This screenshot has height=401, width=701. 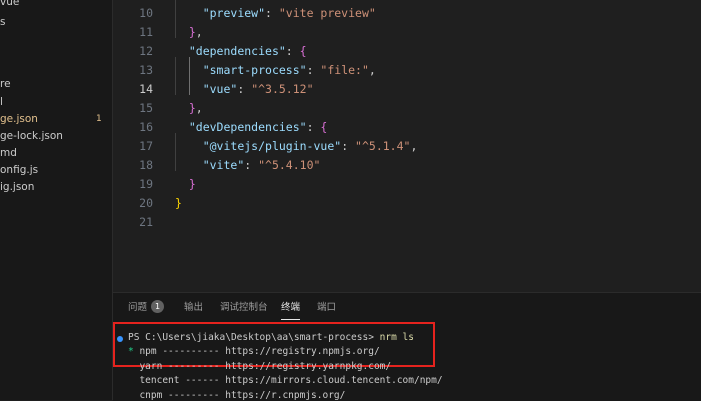 What do you see at coordinates (407, 89) in the screenshot?
I see `code-line: 14 "vue": "^3.5.12"` at bounding box center [407, 89].